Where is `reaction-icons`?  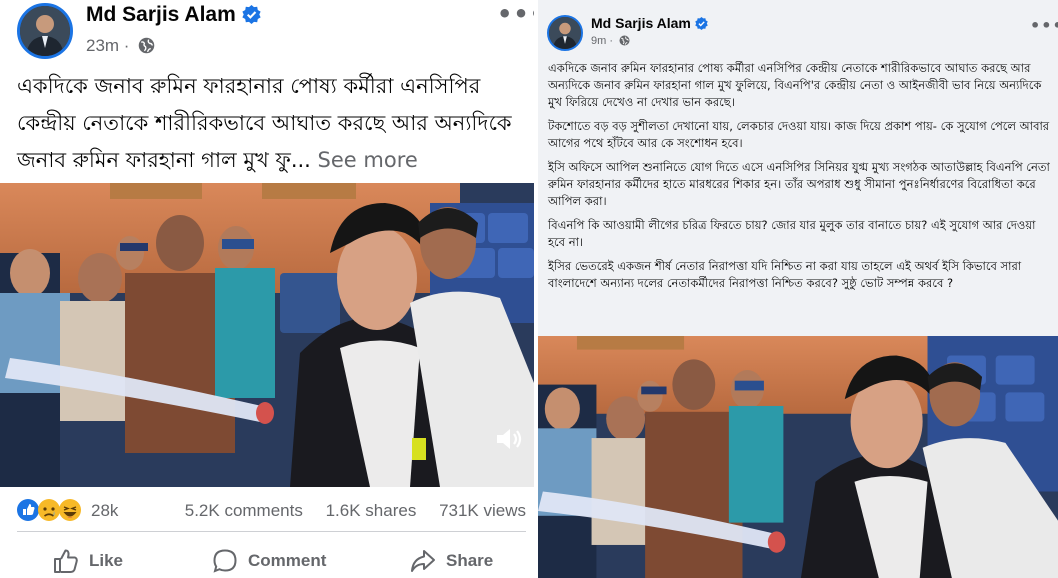
reaction-icons is located at coordinates (53, 510).